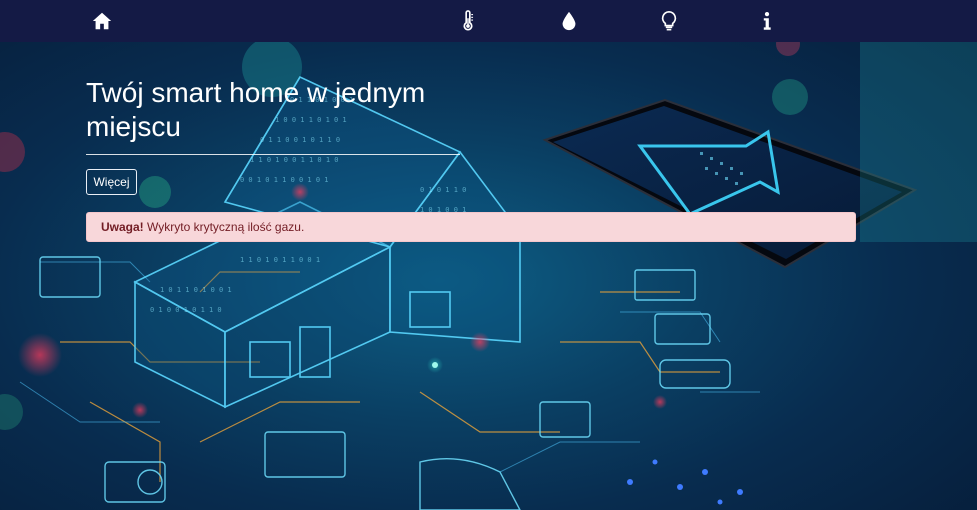 This screenshot has height=510, width=977. I want to click on nav-info, so click(767, 21).